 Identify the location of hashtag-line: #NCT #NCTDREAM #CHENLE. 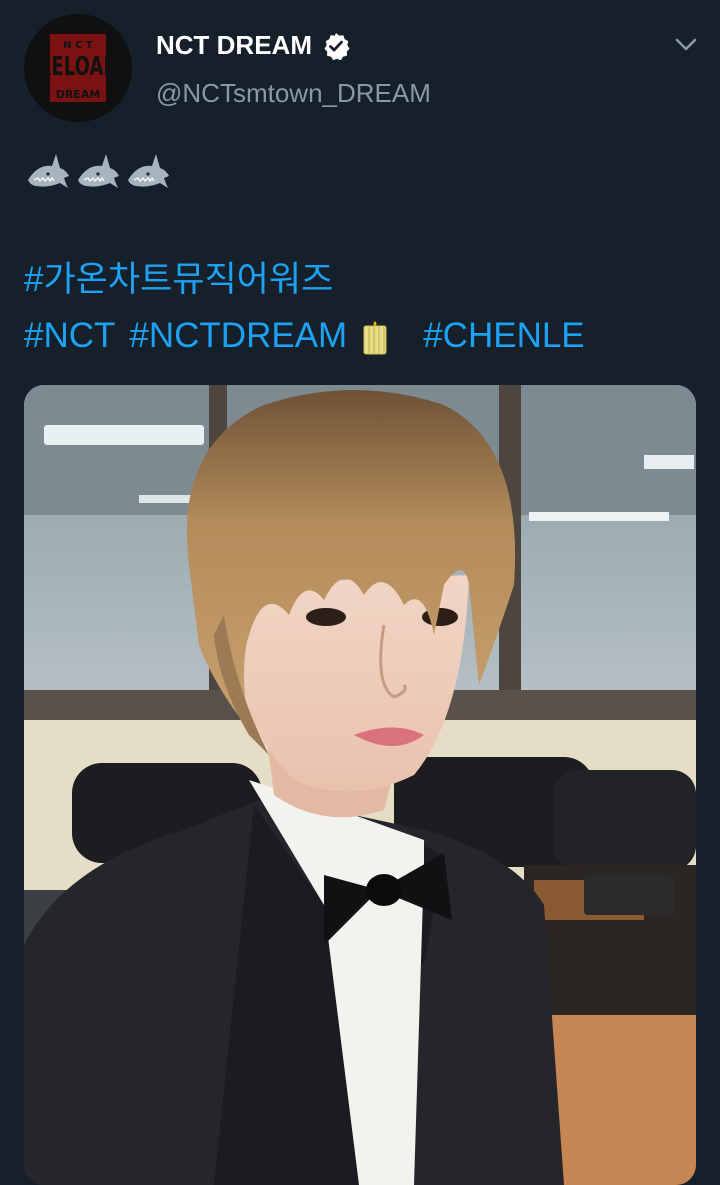
(304, 336).